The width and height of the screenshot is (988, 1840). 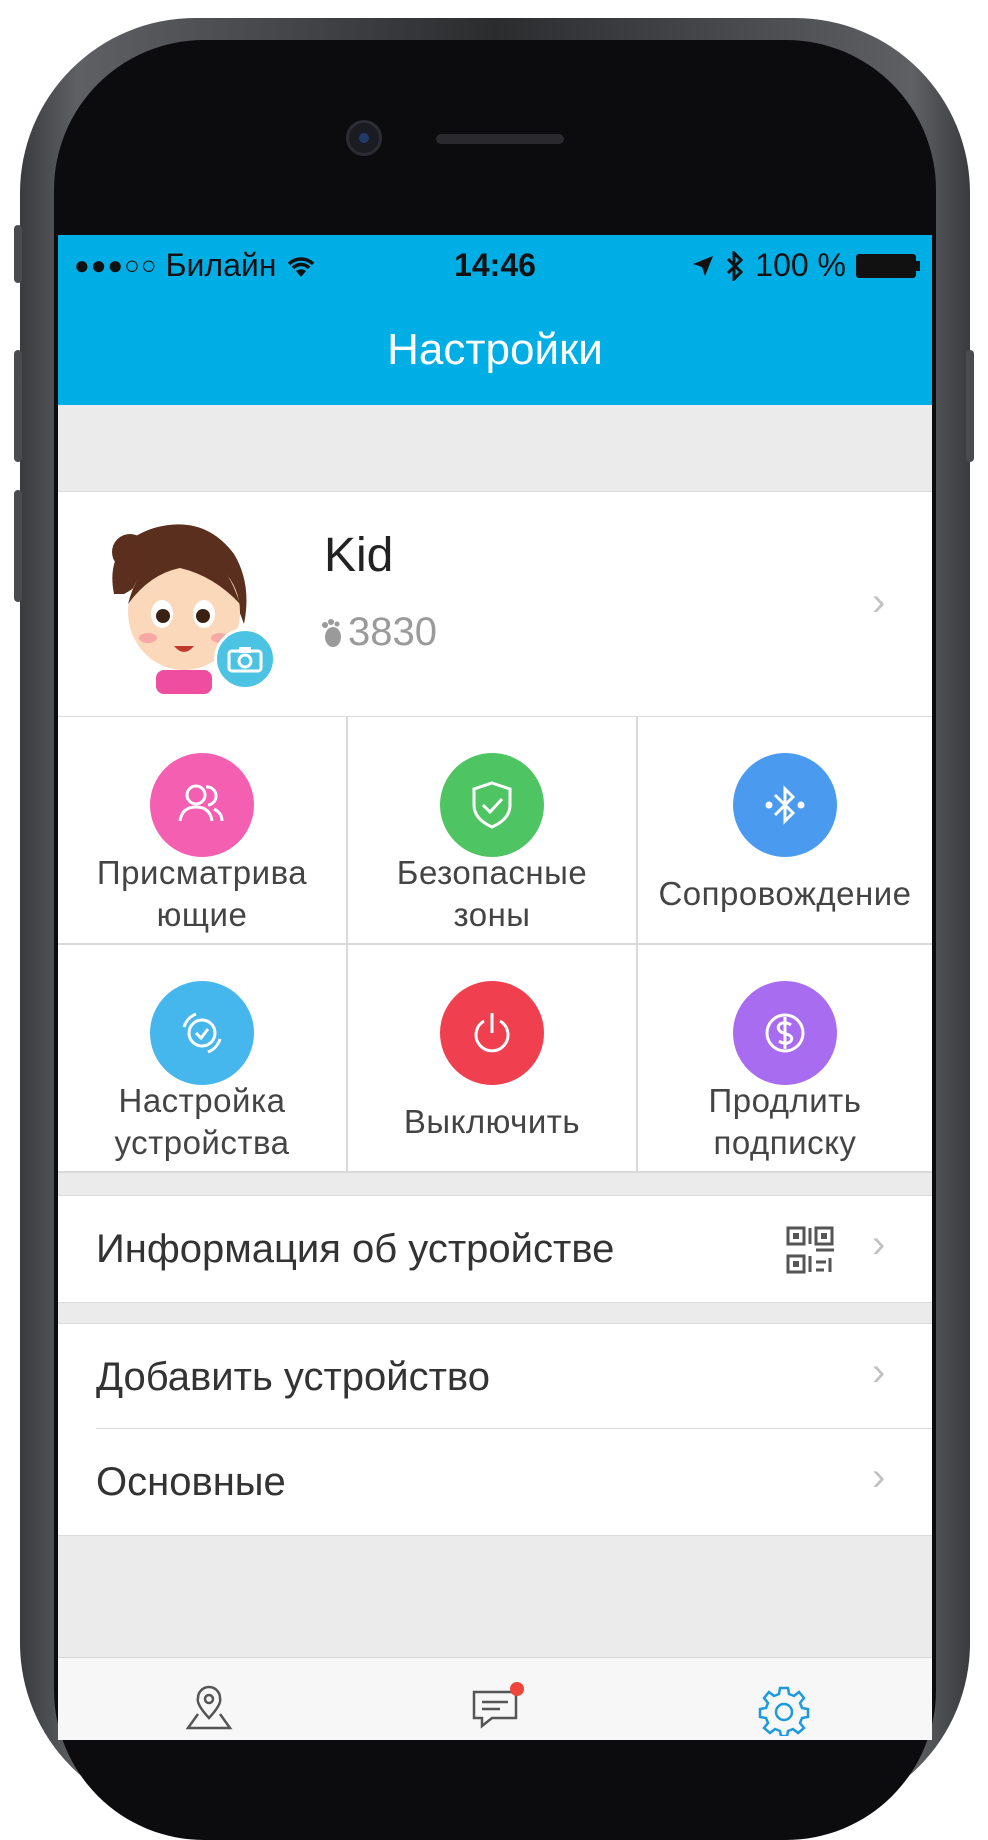 I want to click on status-bar: ●●●○○ Билайн 14:46 100 %, so click(x=495, y=265).